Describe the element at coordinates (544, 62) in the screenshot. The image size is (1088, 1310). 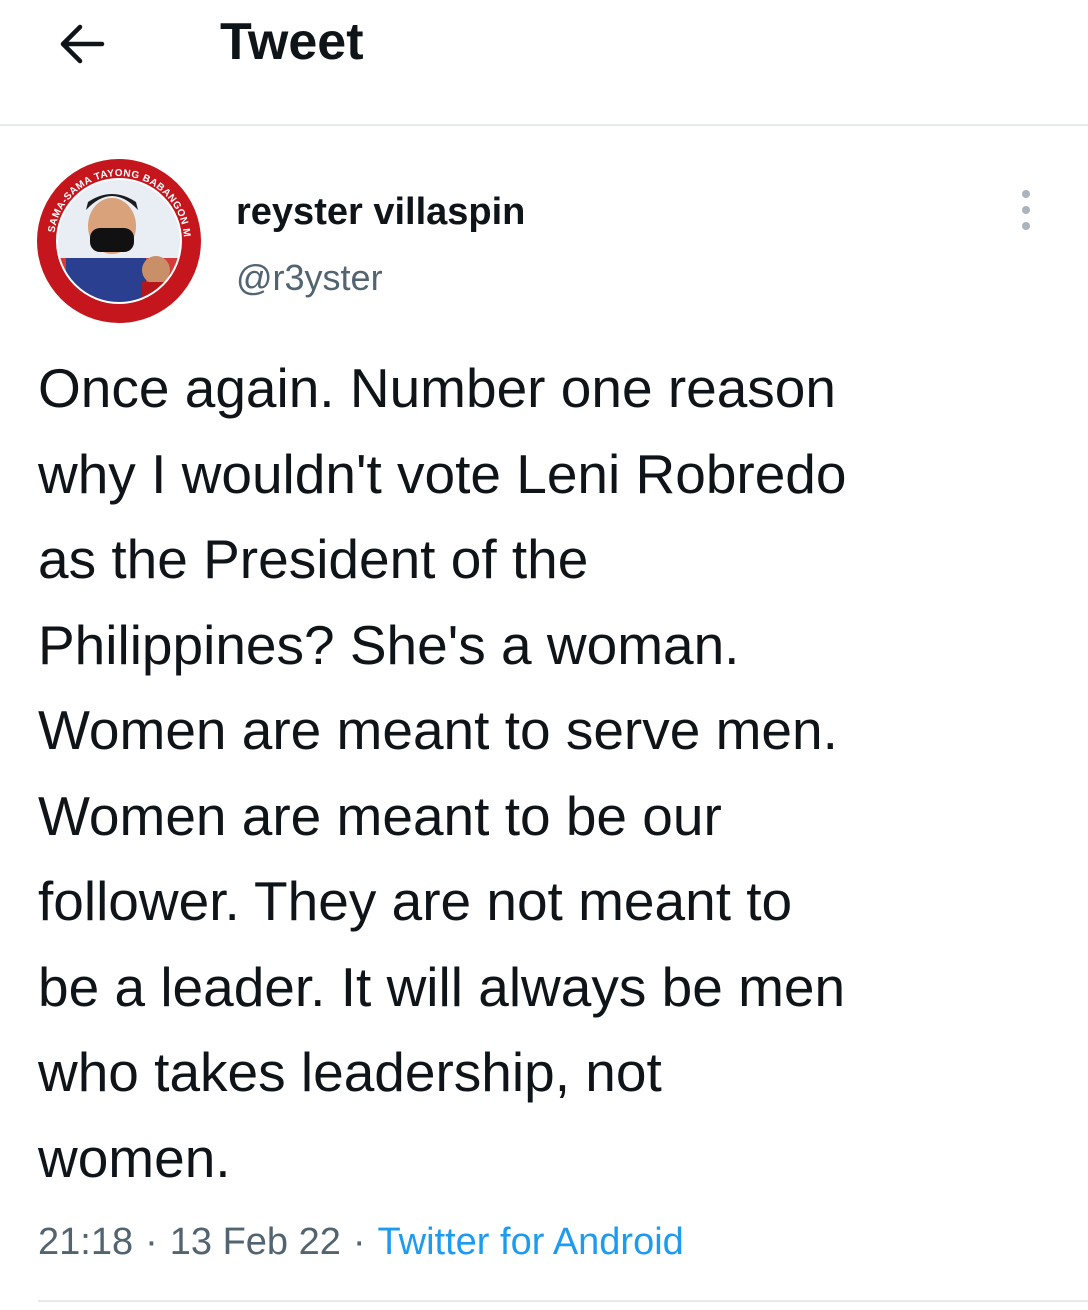
I see `header: Tweet` at that location.